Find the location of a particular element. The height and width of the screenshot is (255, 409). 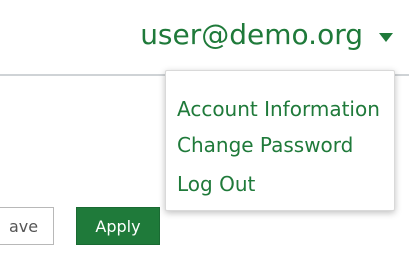

user-menu-trigger: user@demo.org is located at coordinates (251, 35).